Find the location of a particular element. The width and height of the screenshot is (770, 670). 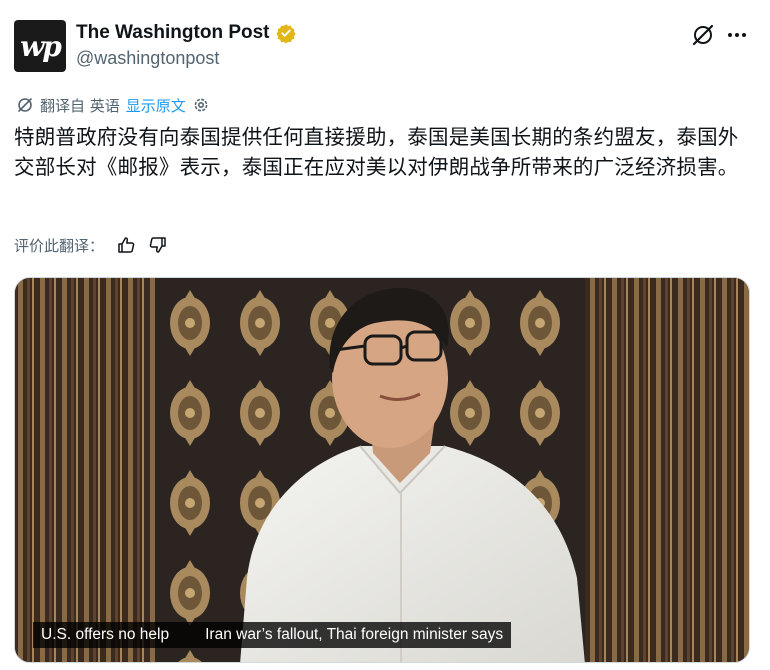

caption-left: U.S. offers no help is located at coordinates (105, 634).